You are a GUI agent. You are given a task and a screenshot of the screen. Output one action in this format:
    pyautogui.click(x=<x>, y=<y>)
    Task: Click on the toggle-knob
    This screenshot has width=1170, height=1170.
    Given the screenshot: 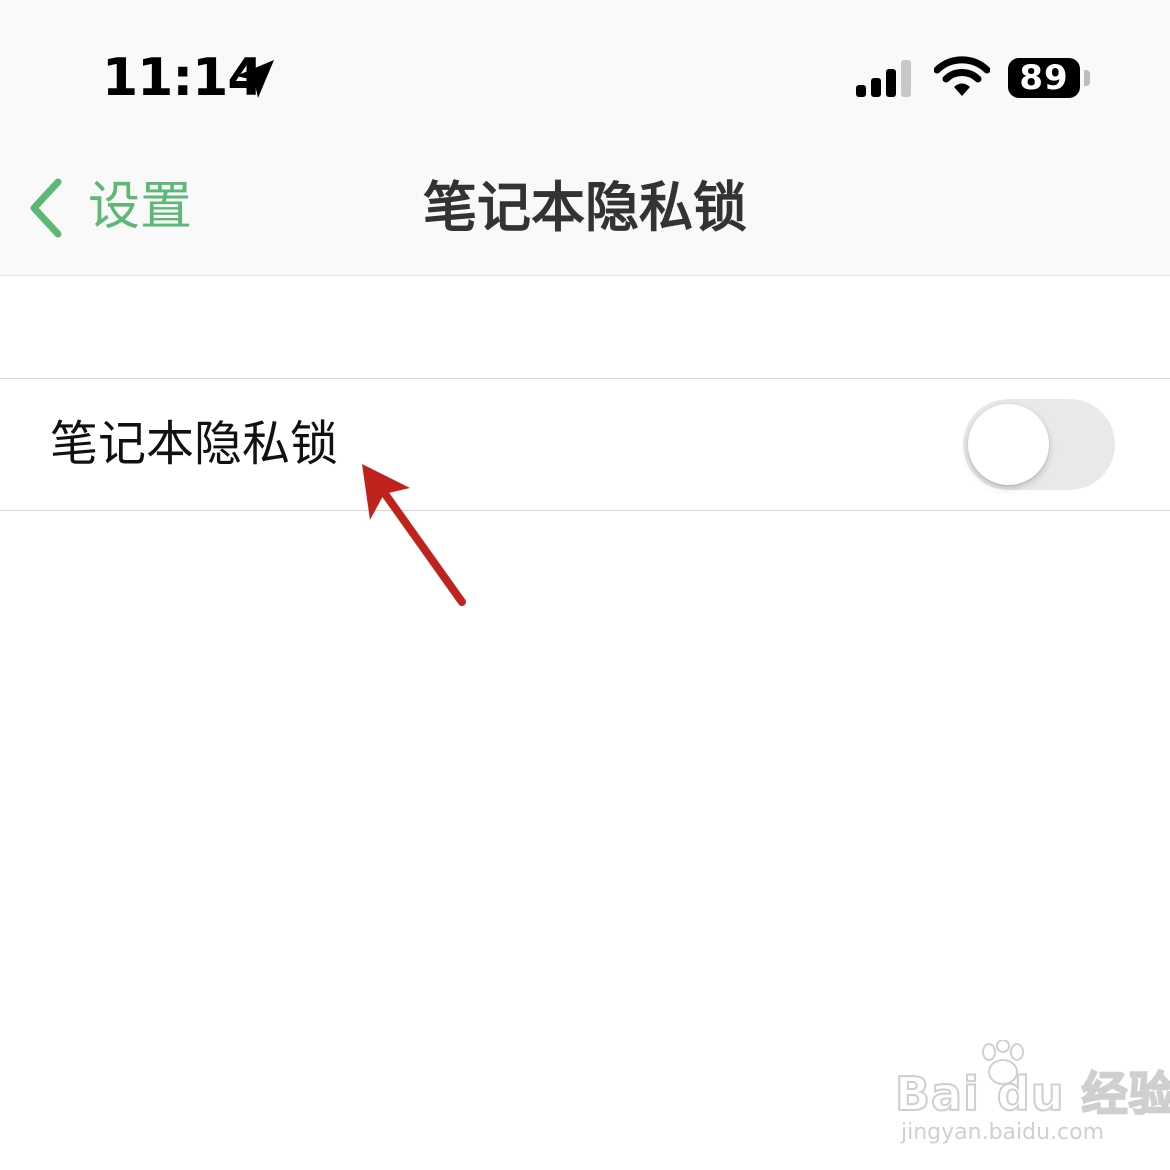 What is the action you would take?
    pyautogui.click(x=1008, y=444)
    